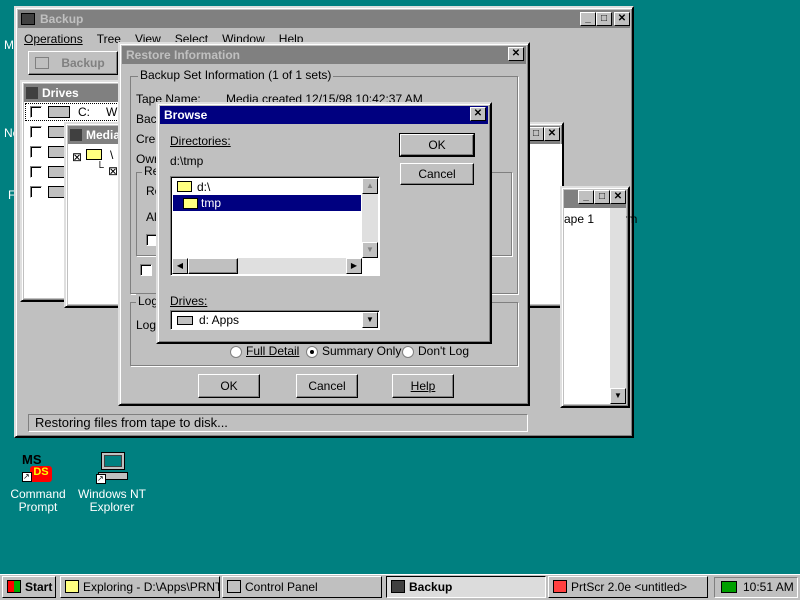  What do you see at coordinates (361, 351) in the screenshot?
I see `summary-only-label: Summary Only` at bounding box center [361, 351].